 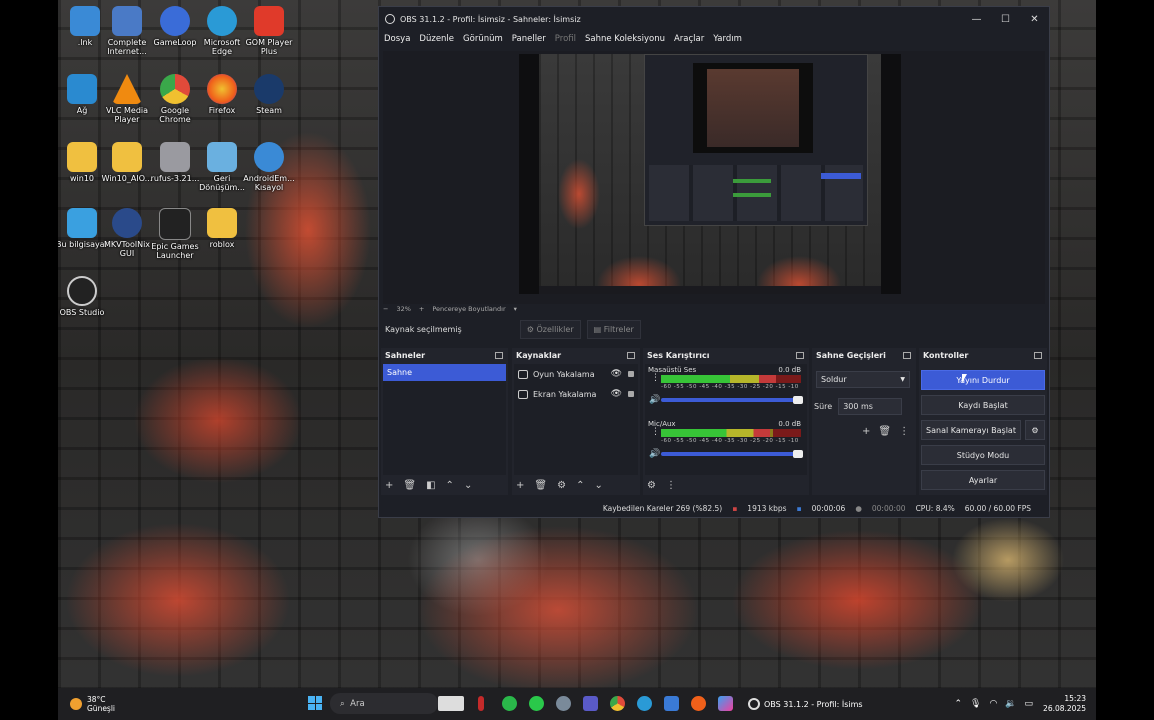 What do you see at coordinates (866, 431) in the screenshot?
I see `add-transition-icon: +` at bounding box center [866, 431].